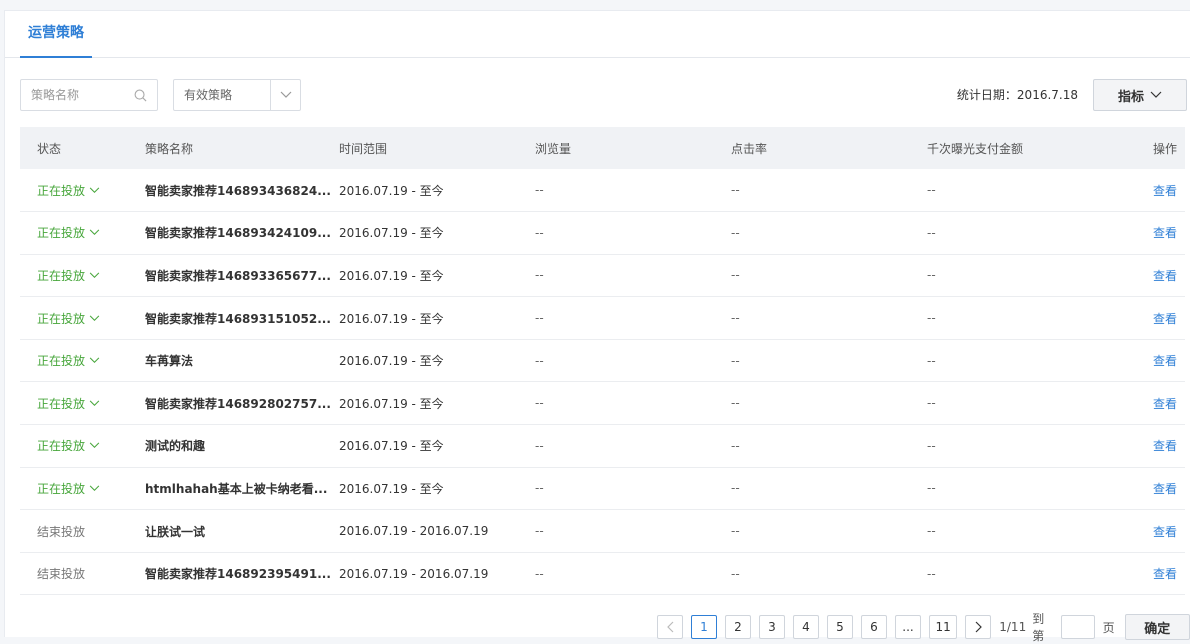  What do you see at coordinates (602, 360) in the screenshot?
I see `table-row: 正在投放 车苒算法 2016.07.19 - 至今 -- -- -- 查看` at bounding box center [602, 360].